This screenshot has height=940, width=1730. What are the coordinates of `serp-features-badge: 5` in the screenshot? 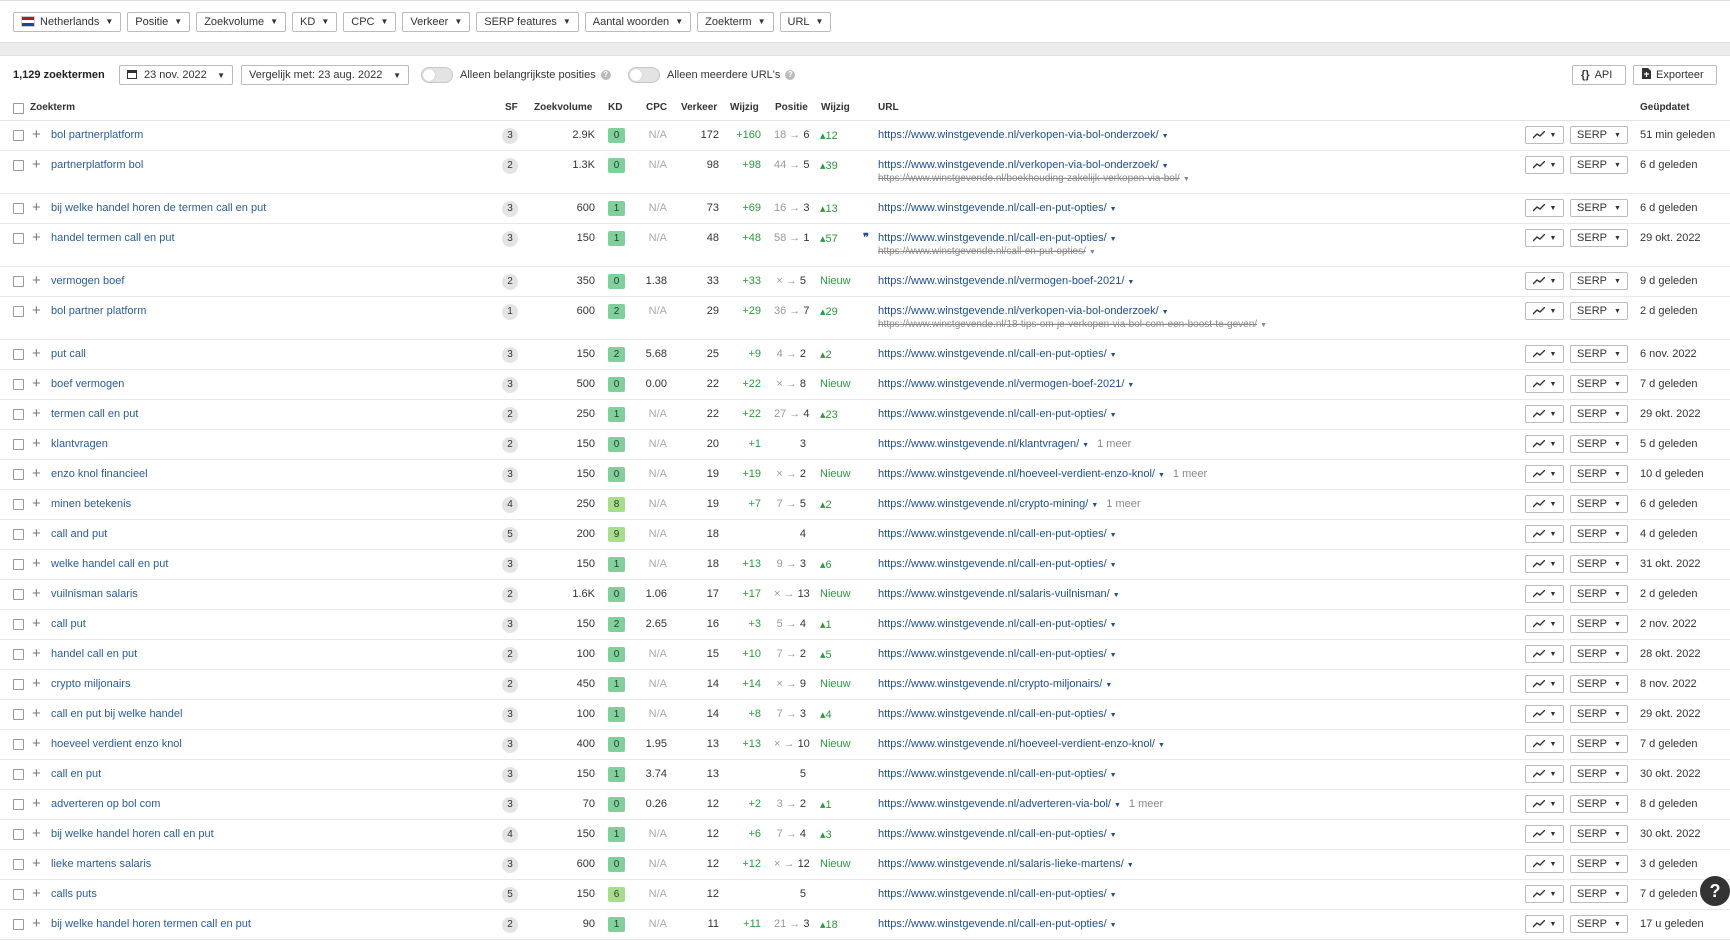 It's located at (510, 535).